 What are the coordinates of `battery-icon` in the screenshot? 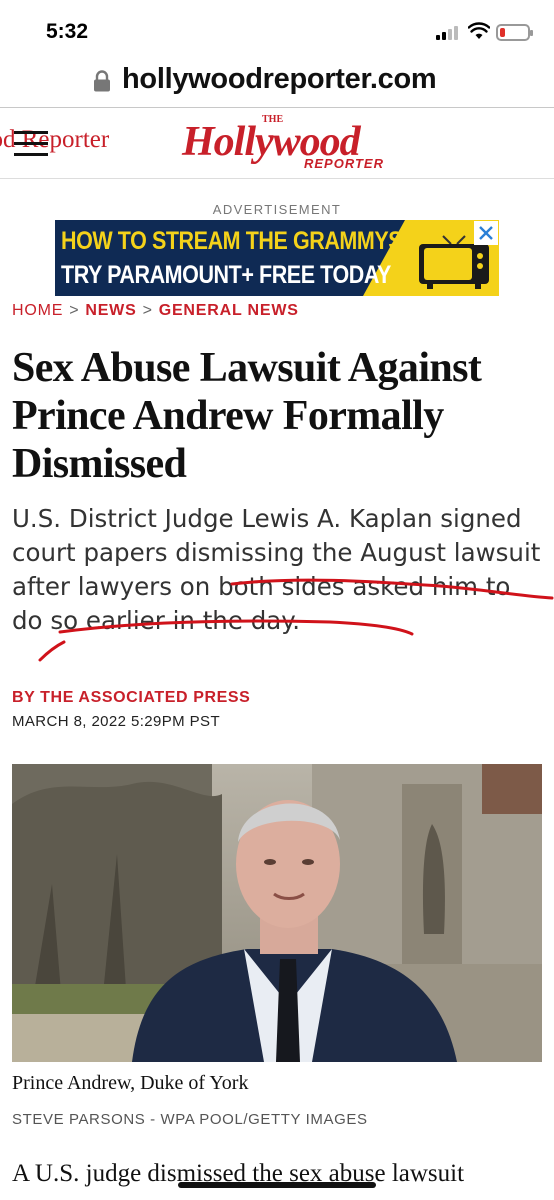 It's located at (514, 32).